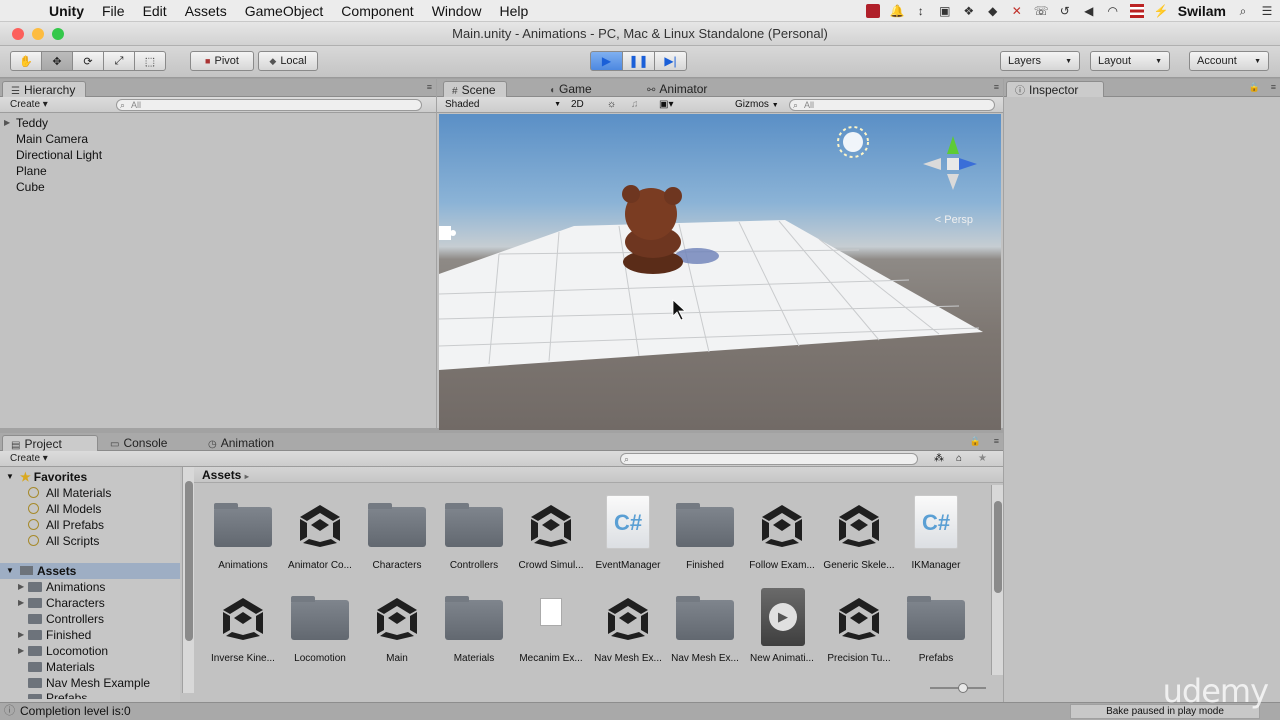  Describe the element at coordinates (921, 11) in the screenshot. I see `sync-arrows-icon: ↕` at that location.